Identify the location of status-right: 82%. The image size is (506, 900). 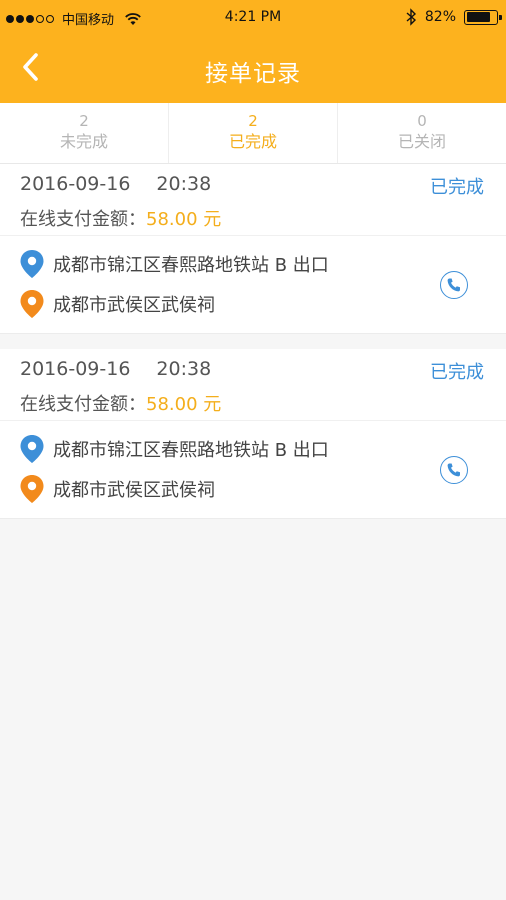
(453, 17).